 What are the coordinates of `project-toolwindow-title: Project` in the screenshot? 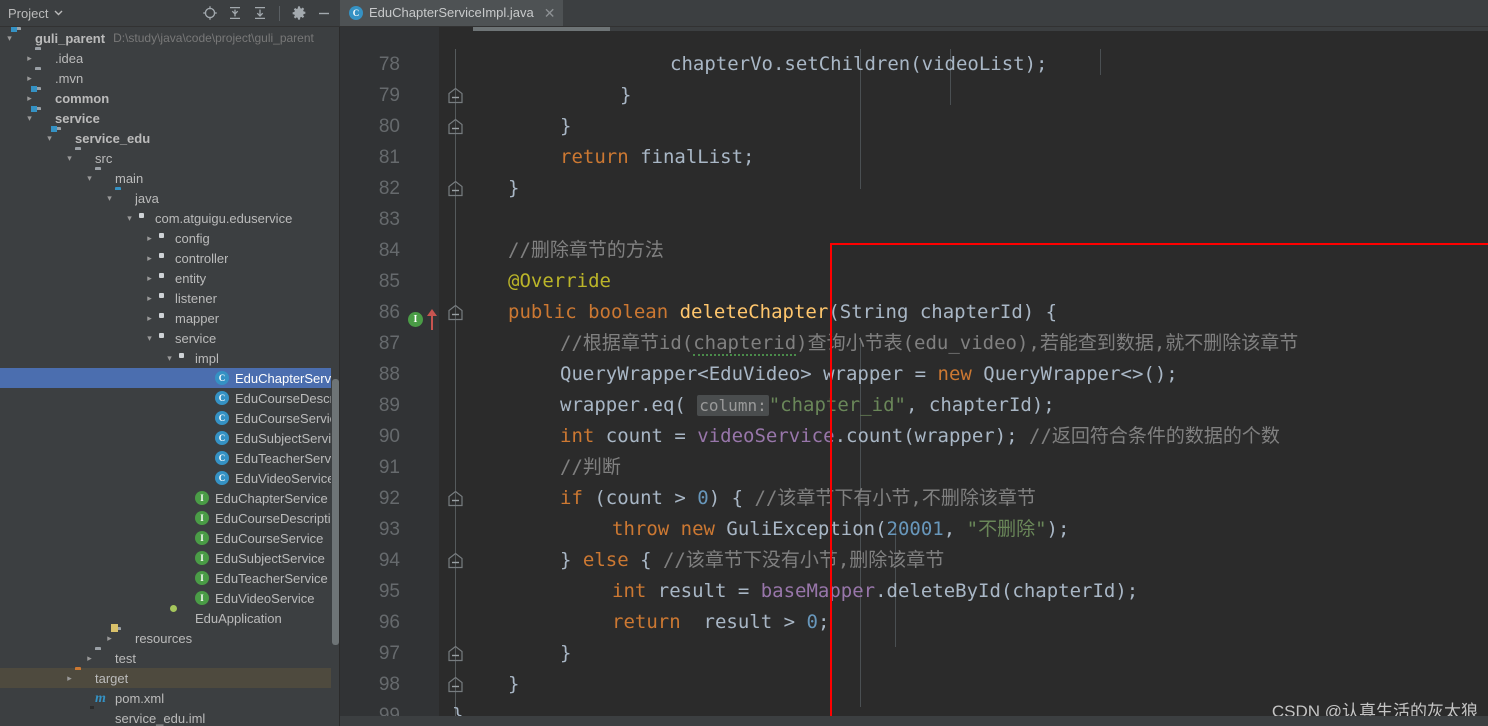 It's located at (28, 13).